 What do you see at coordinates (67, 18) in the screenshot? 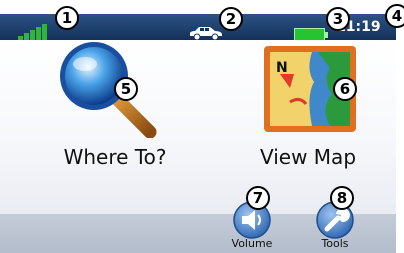
I see `callout-1: 1` at bounding box center [67, 18].